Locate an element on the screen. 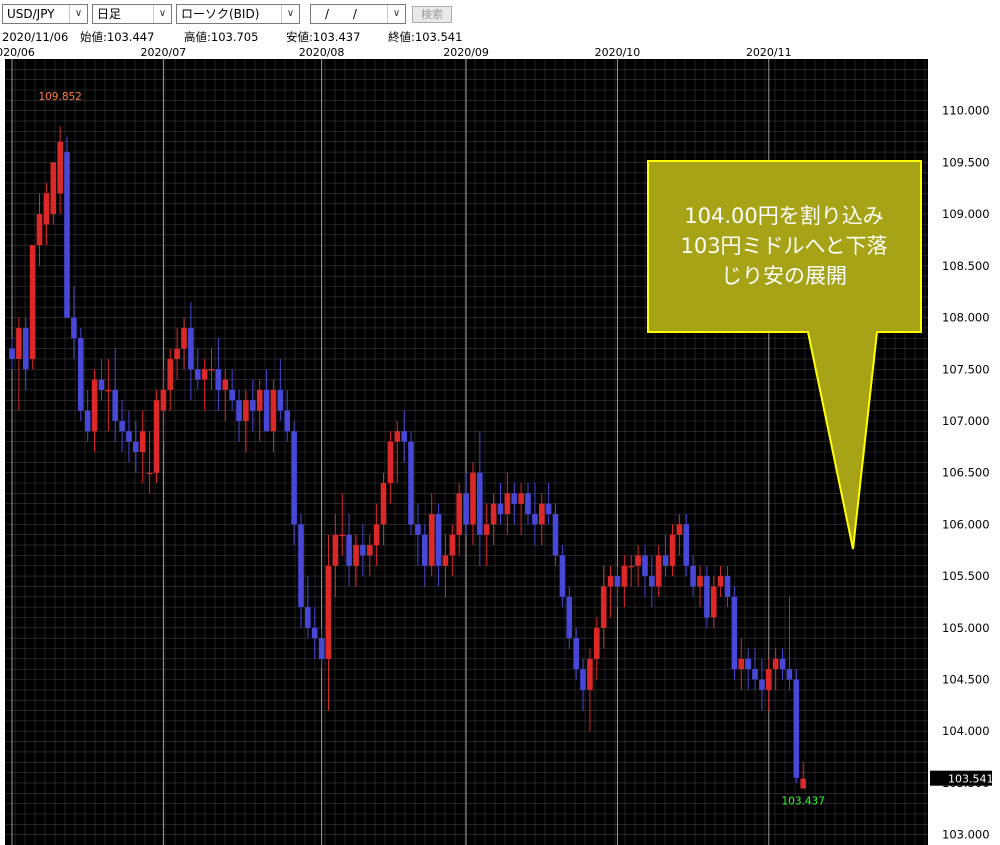 This screenshot has width=1000, height=845. y-tick-label: 105.000 is located at coordinates (966, 628).